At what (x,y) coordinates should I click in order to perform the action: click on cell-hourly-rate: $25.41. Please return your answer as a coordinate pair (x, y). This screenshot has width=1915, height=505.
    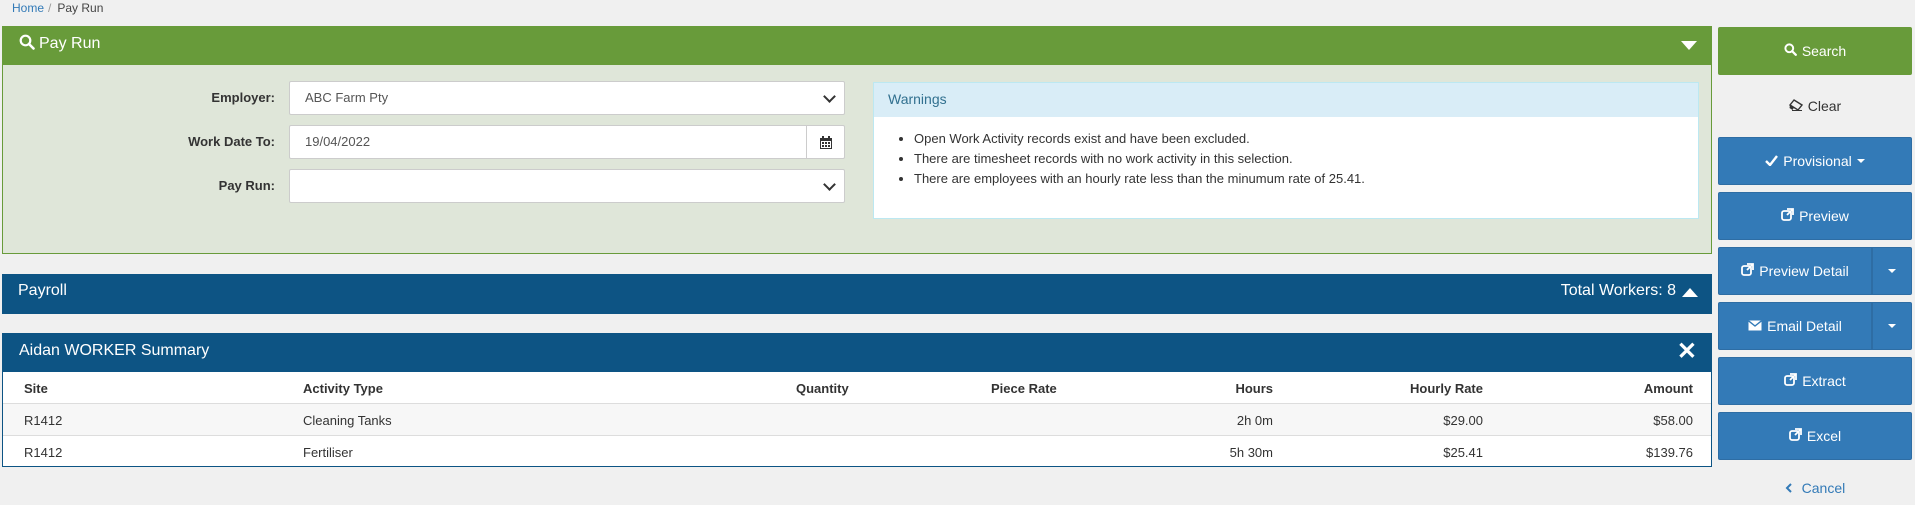
    Looking at the image, I should click on (1463, 452).